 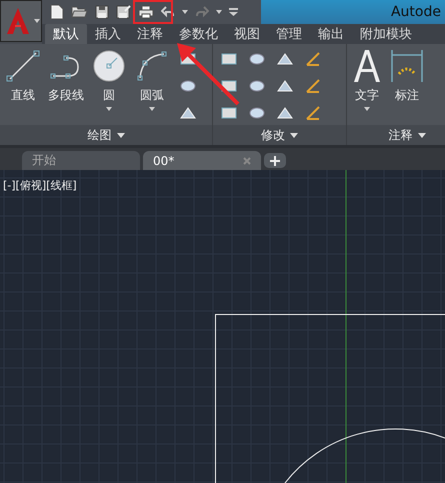 What do you see at coordinates (367, 66) in the screenshot?
I see `letter-a-icon` at bounding box center [367, 66].